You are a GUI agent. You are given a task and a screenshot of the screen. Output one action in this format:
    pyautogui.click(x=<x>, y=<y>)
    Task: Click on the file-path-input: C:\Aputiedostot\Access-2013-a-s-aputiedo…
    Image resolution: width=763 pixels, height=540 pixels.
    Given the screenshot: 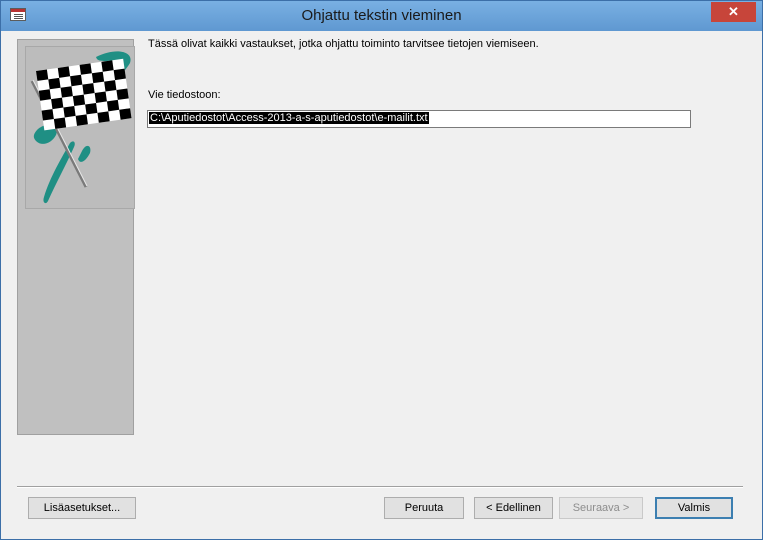 What is the action you would take?
    pyautogui.click(x=419, y=119)
    